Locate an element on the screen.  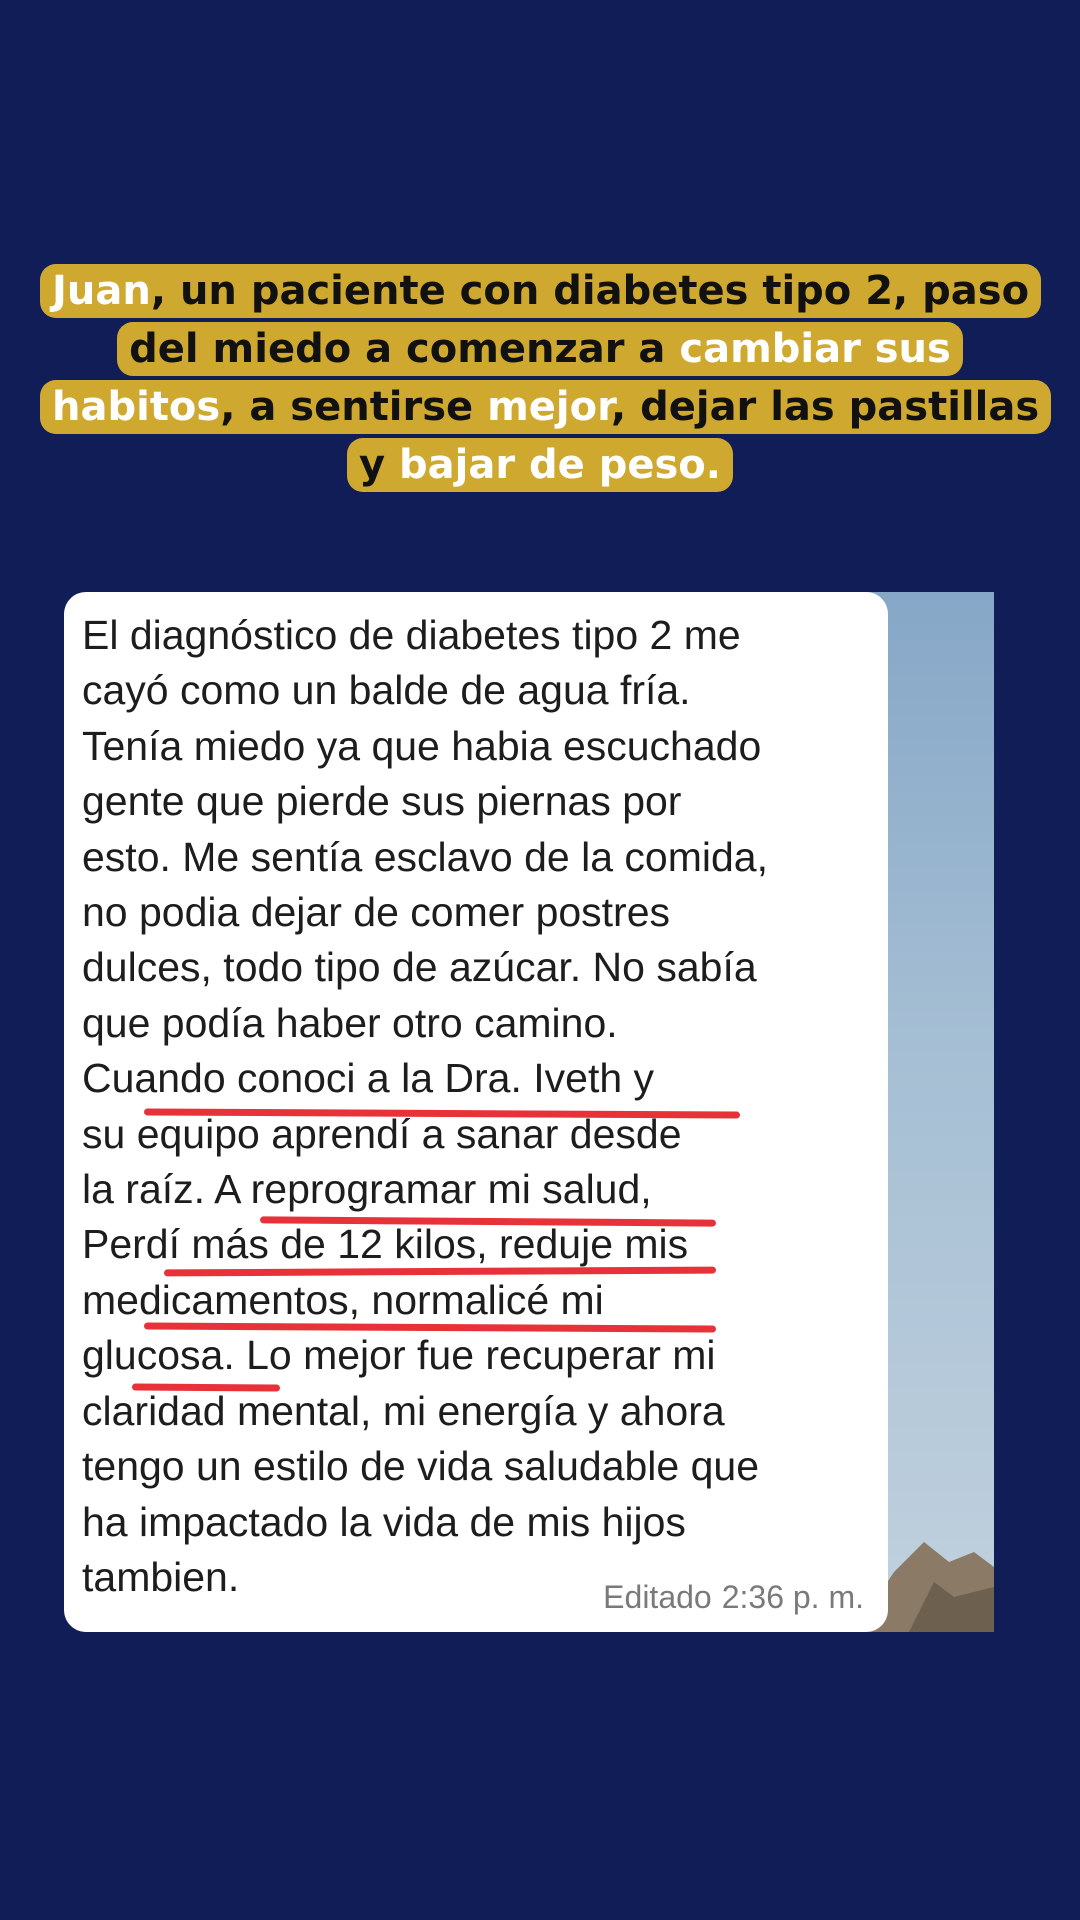
headline-part: bajar de peso. is located at coordinates (560, 465).